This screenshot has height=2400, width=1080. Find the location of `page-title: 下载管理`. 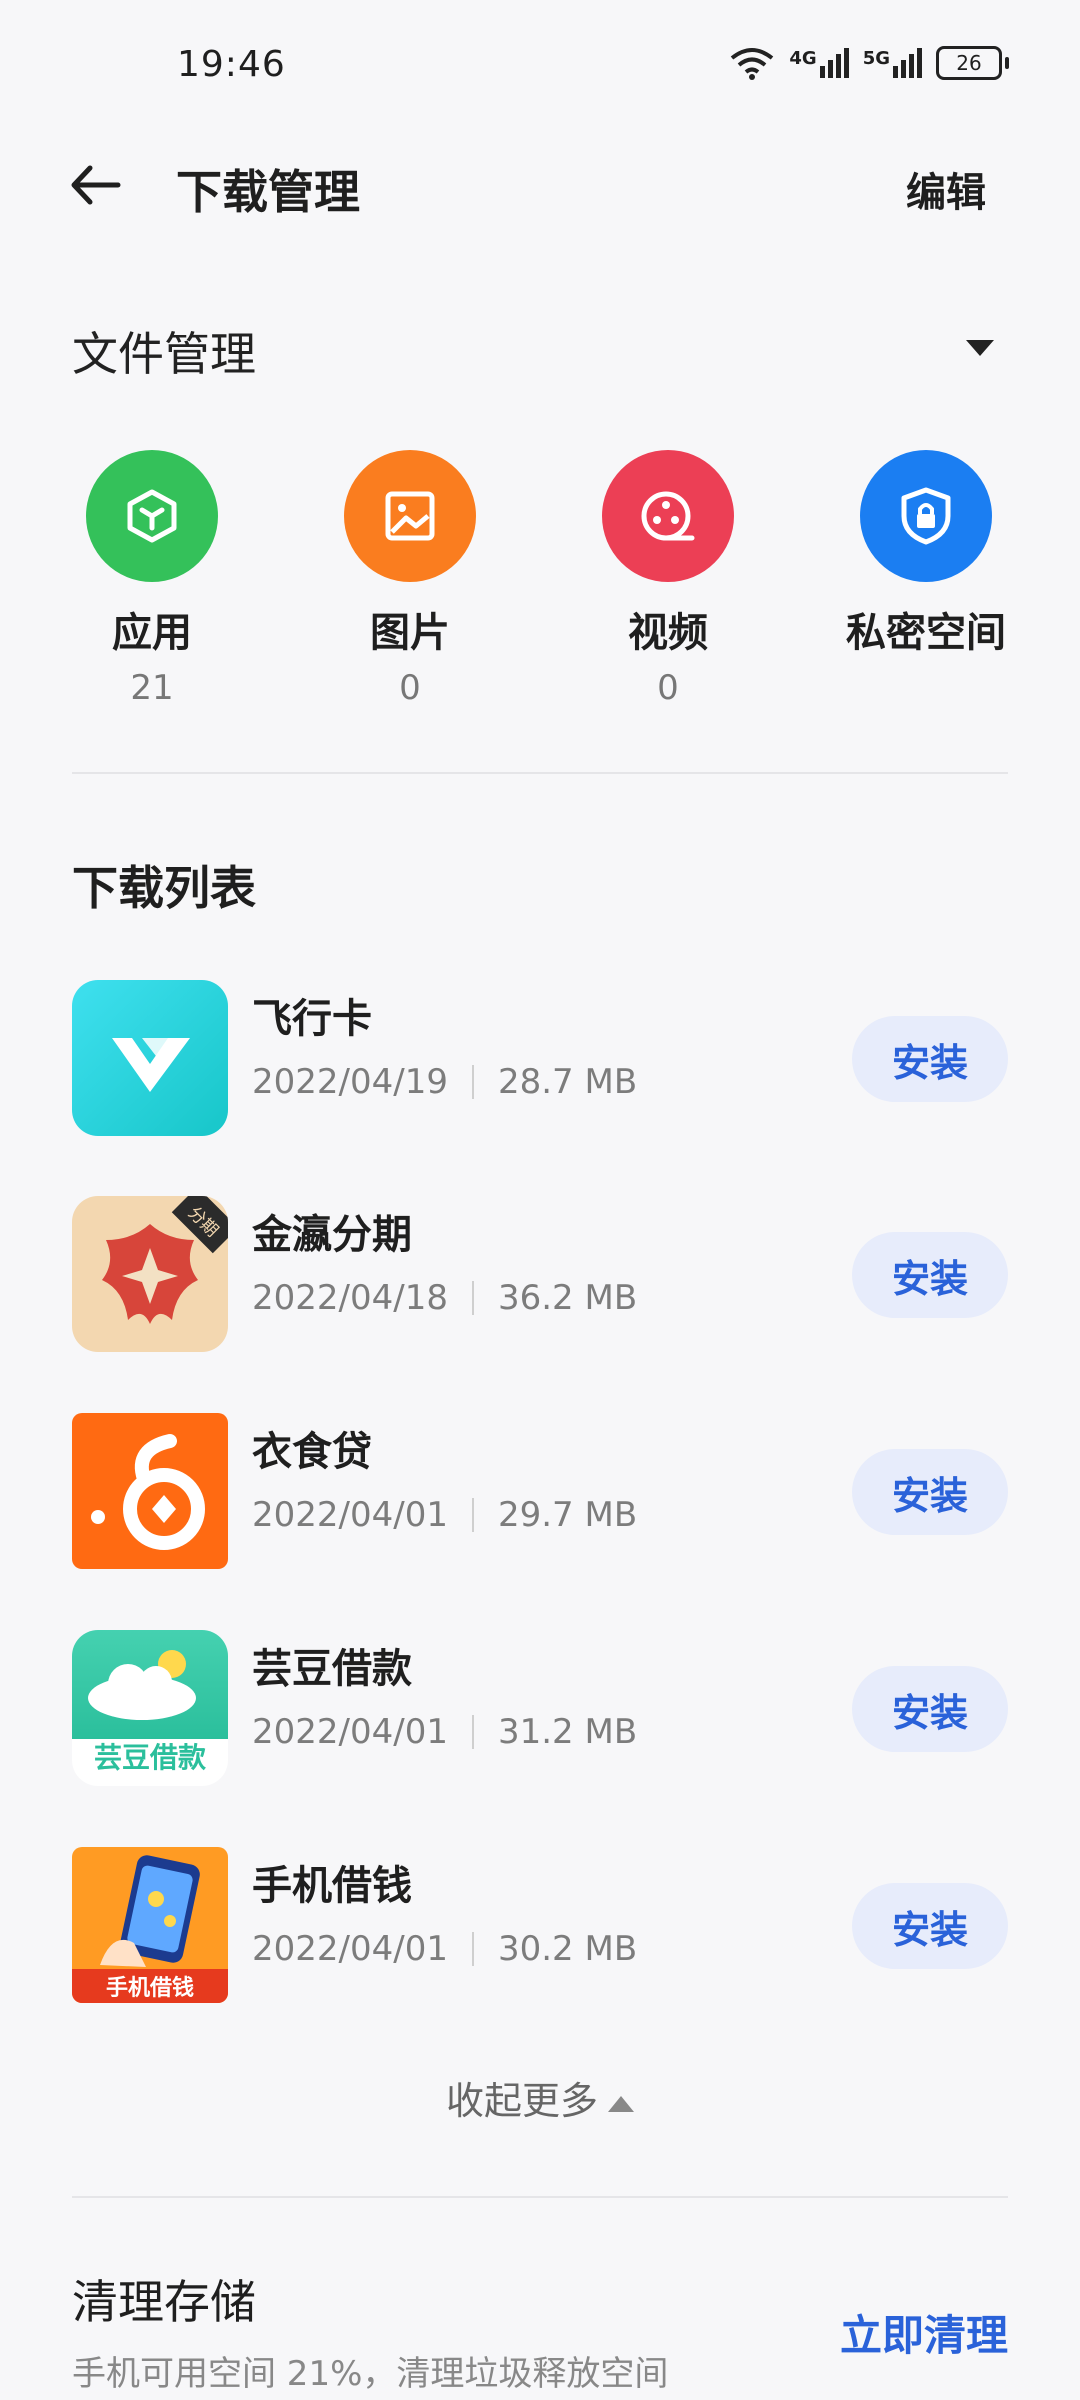

page-title: 下载管理 is located at coordinates (268, 192).